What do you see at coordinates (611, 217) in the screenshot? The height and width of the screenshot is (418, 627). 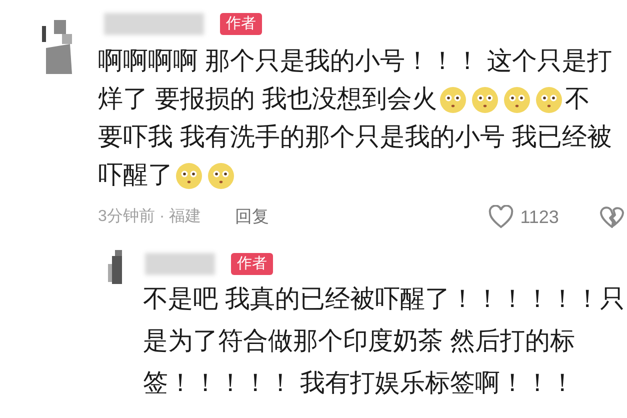 I see `dislike-icon` at bounding box center [611, 217].